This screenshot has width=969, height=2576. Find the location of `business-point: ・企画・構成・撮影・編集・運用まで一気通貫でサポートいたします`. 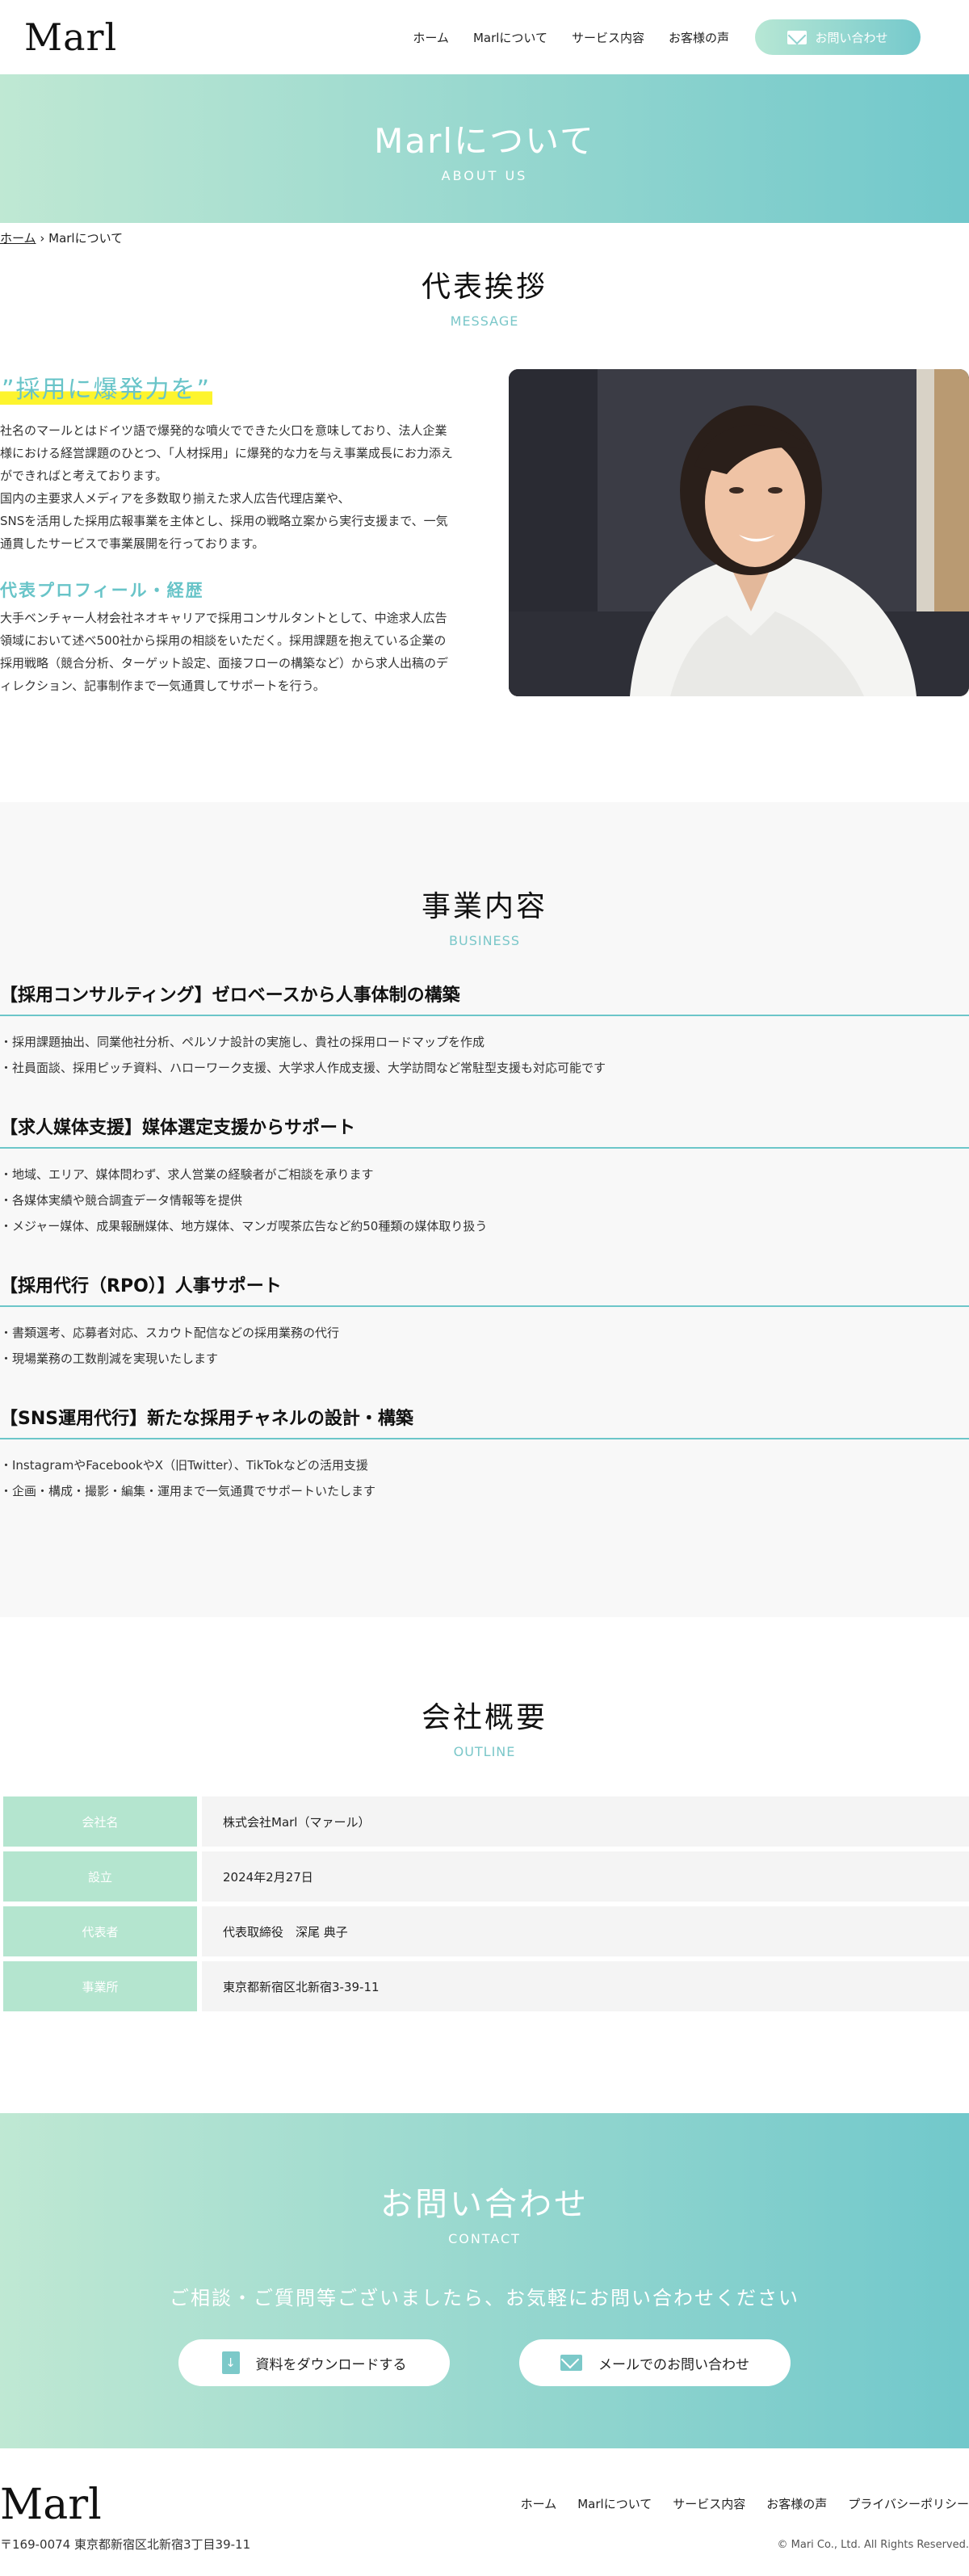

business-point: ・企画・構成・撮影・編集・運用まで一気通貫でサポートいたします is located at coordinates (188, 1491).